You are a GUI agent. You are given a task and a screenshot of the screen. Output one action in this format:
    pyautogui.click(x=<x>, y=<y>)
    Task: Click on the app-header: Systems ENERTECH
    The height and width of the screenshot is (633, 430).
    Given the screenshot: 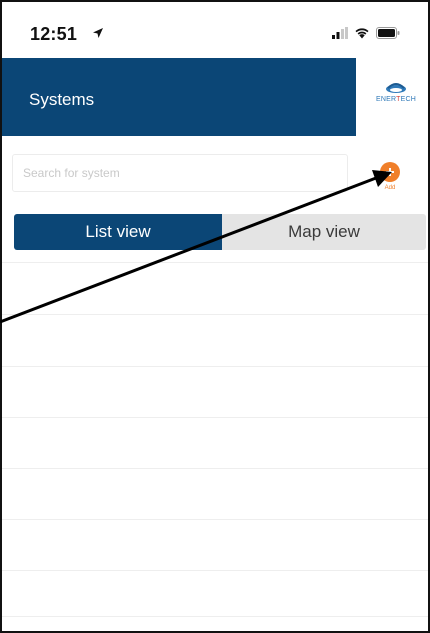 What is the action you would take?
    pyautogui.click(x=215, y=97)
    